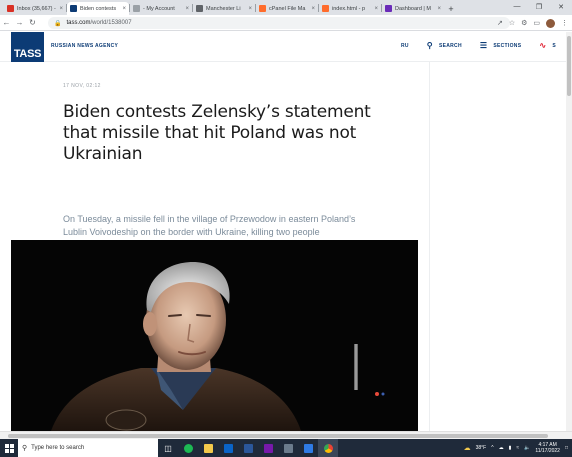 This screenshot has height=457, width=572. What do you see at coordinates (27, 47) in the screenshot?
I see `tass-logo: TASS` at bounding box center [27, 47].